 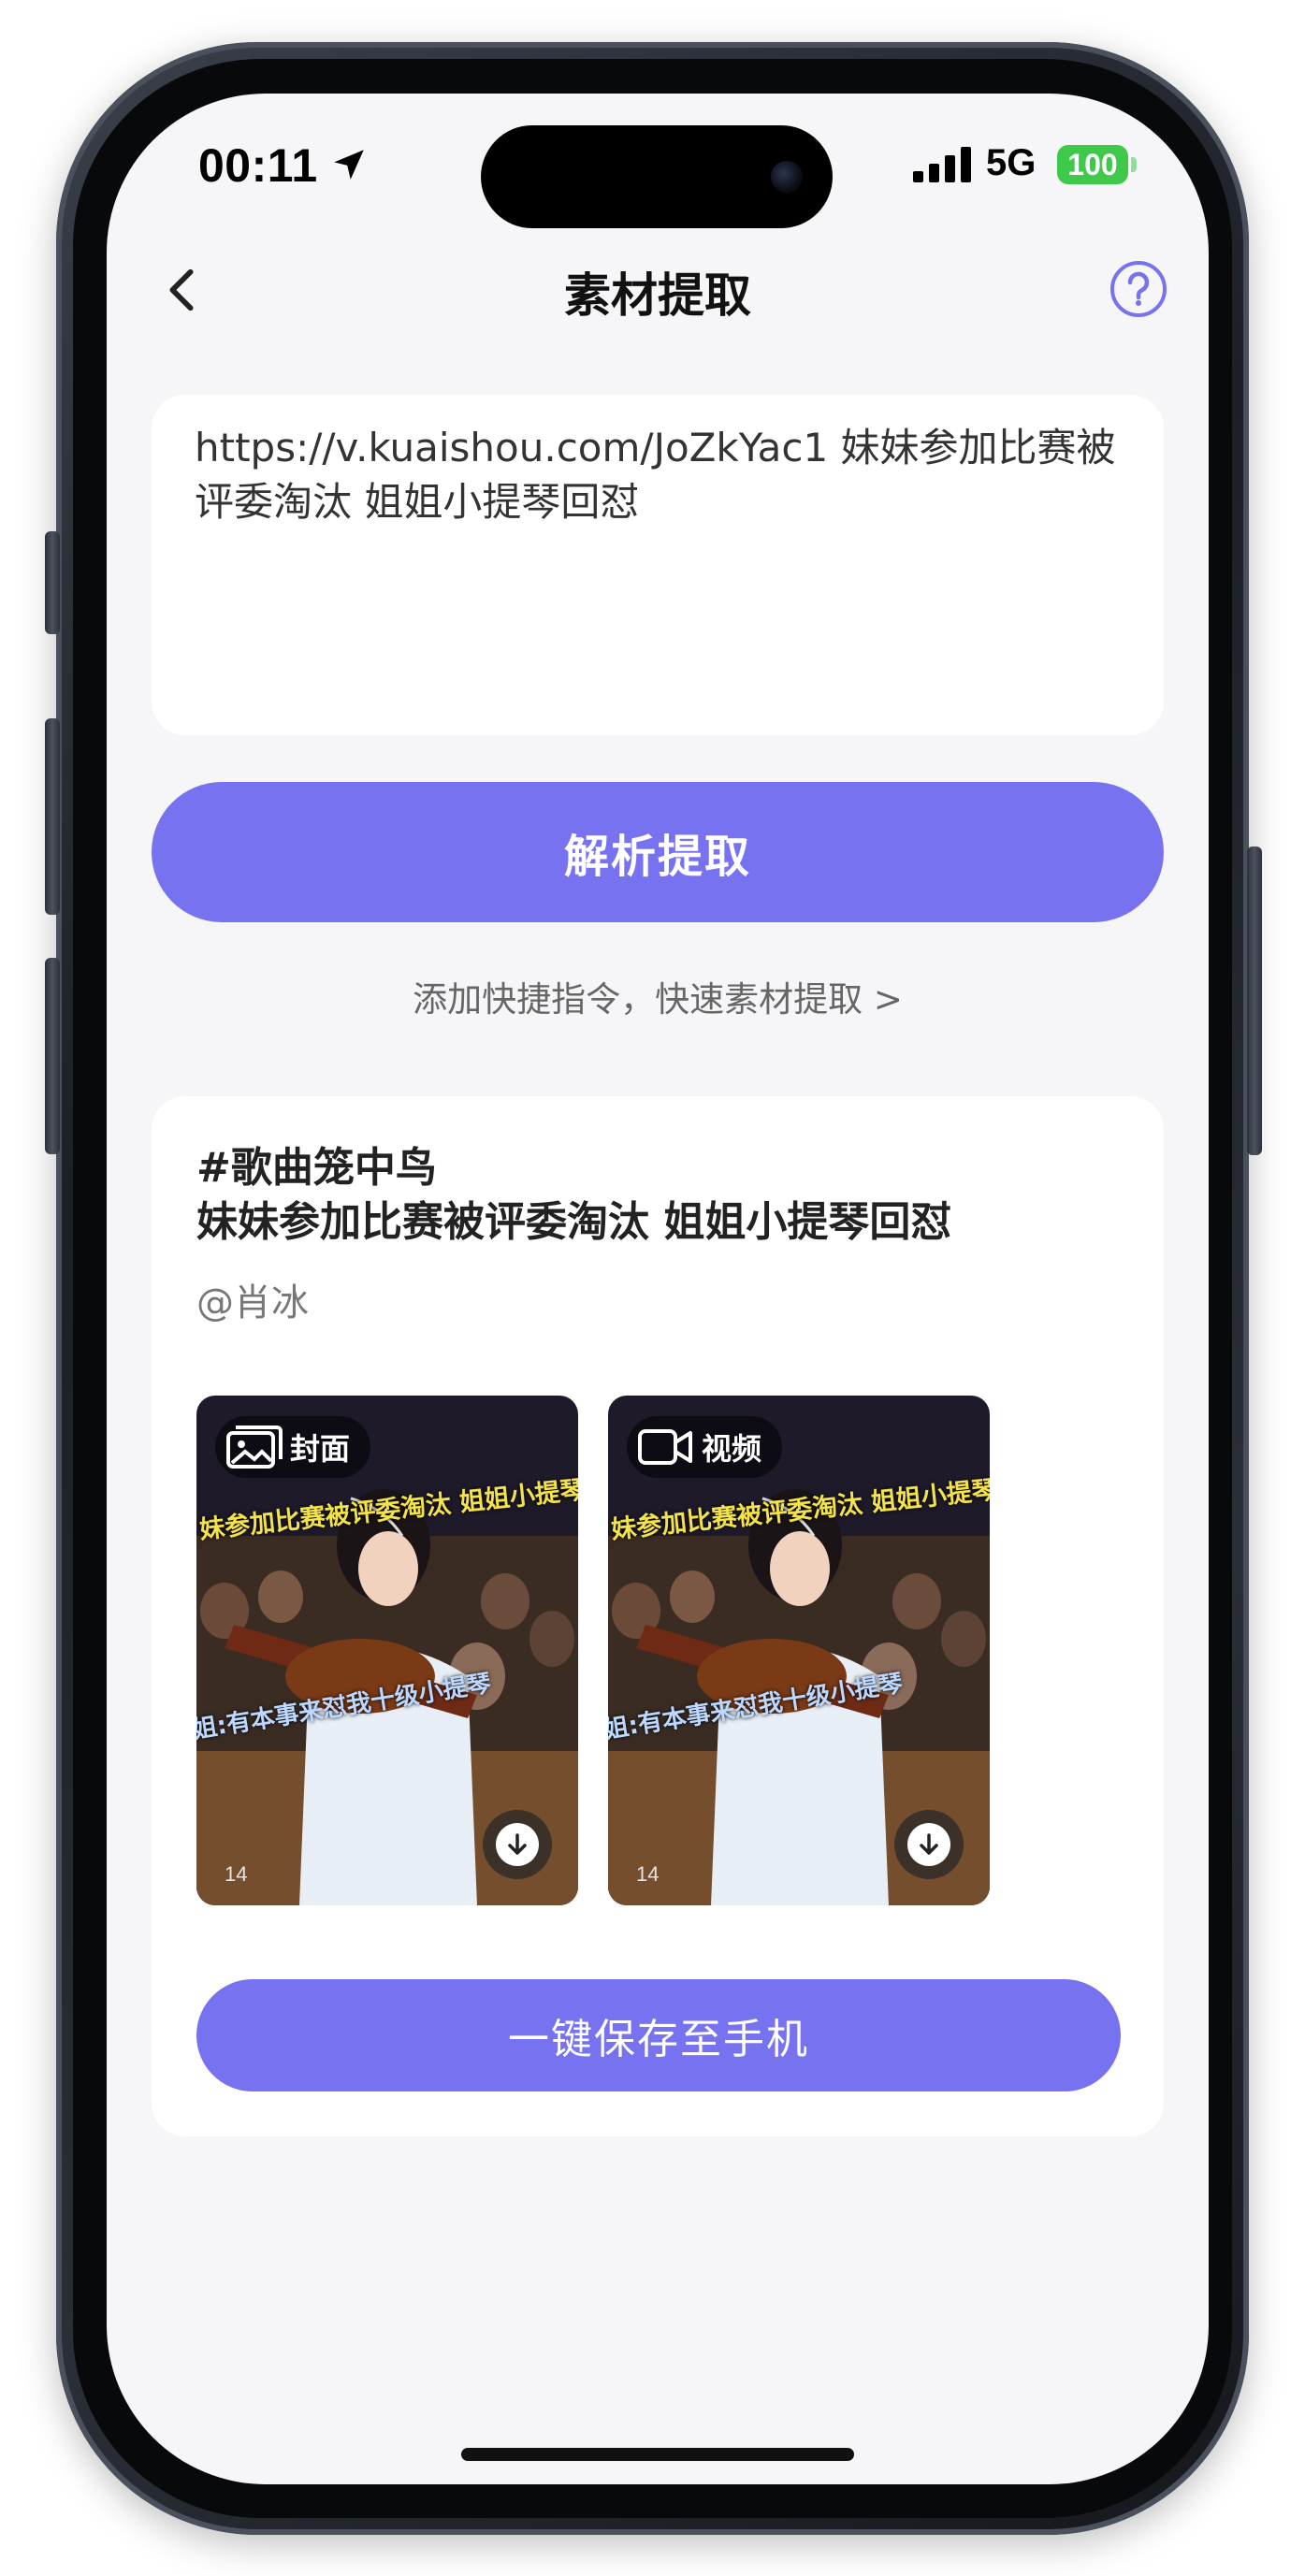 I want to click on video-thumbnail: 妹参加比赛被评委淘汰 姐姐小提琴 姐:有本事来怼我十级小提琴 视频 14, so click(x=799, y=1650).